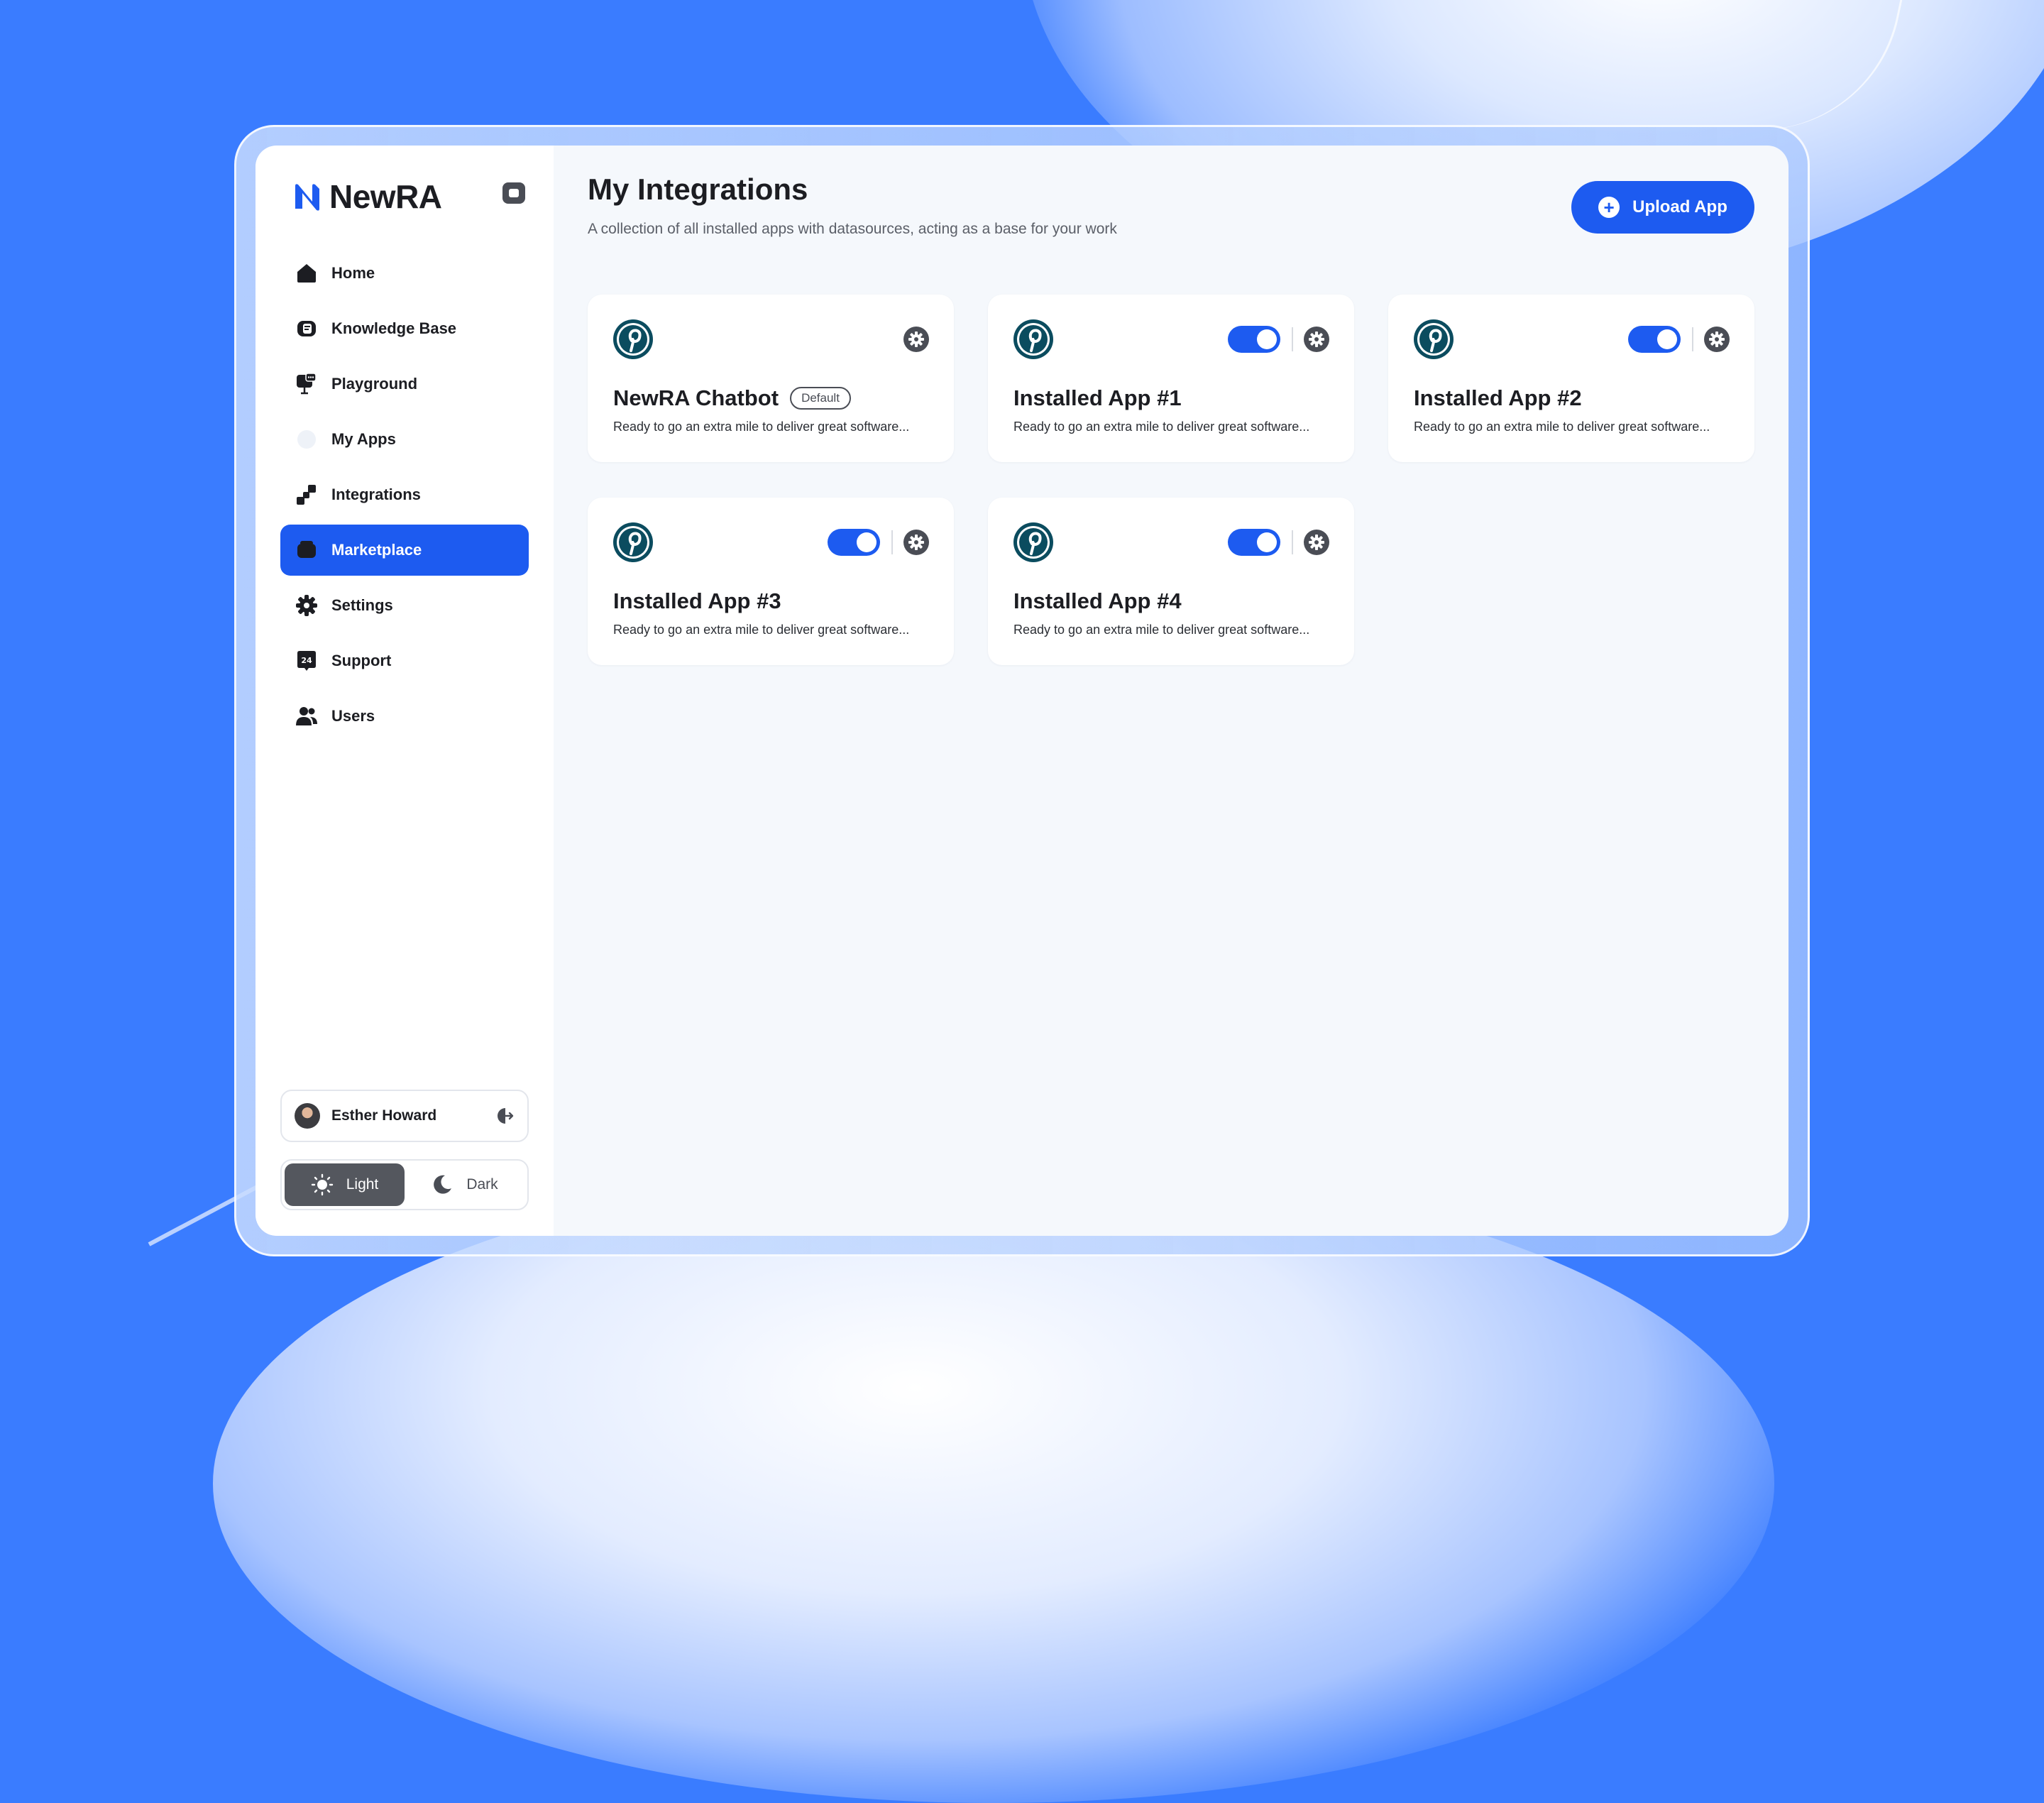 This screenshot has width=2044, height=1803. Describe the element at coordinates (362, 605) in the screenshot. I see `sidebar-item-label: Settings` at that location.